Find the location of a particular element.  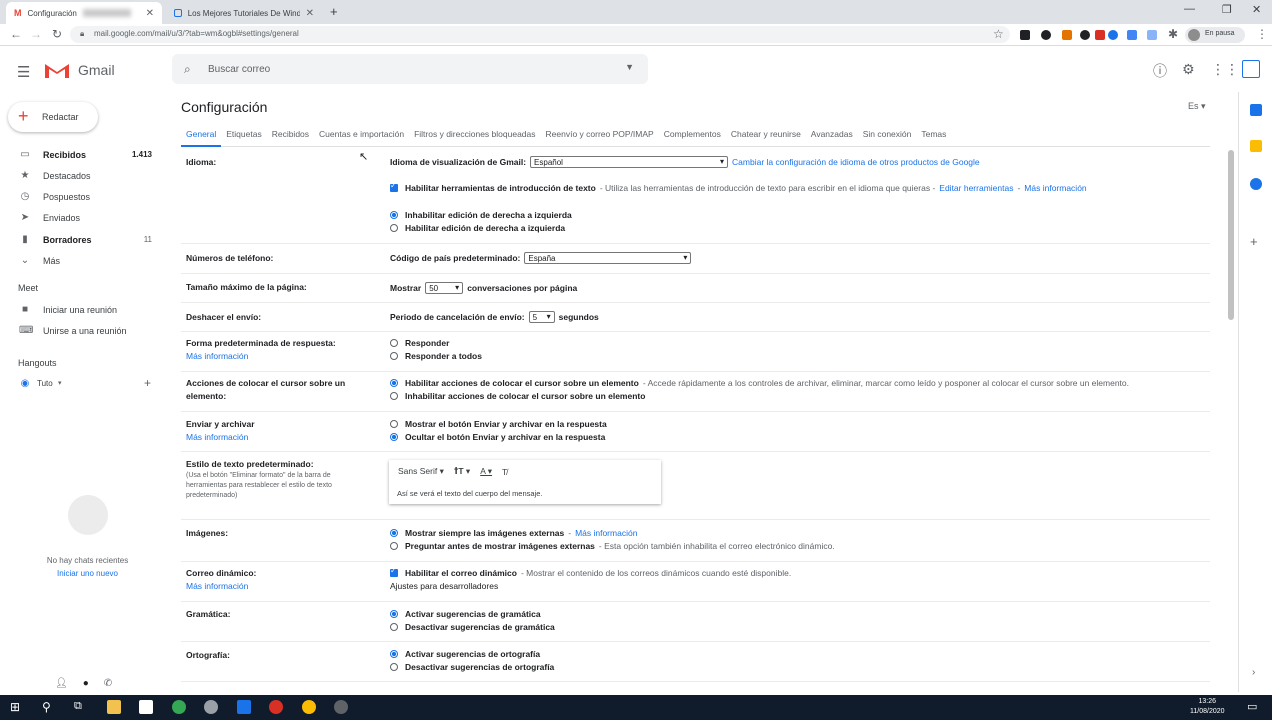

input-tools-checkbox is located at coordinates (394, 186).